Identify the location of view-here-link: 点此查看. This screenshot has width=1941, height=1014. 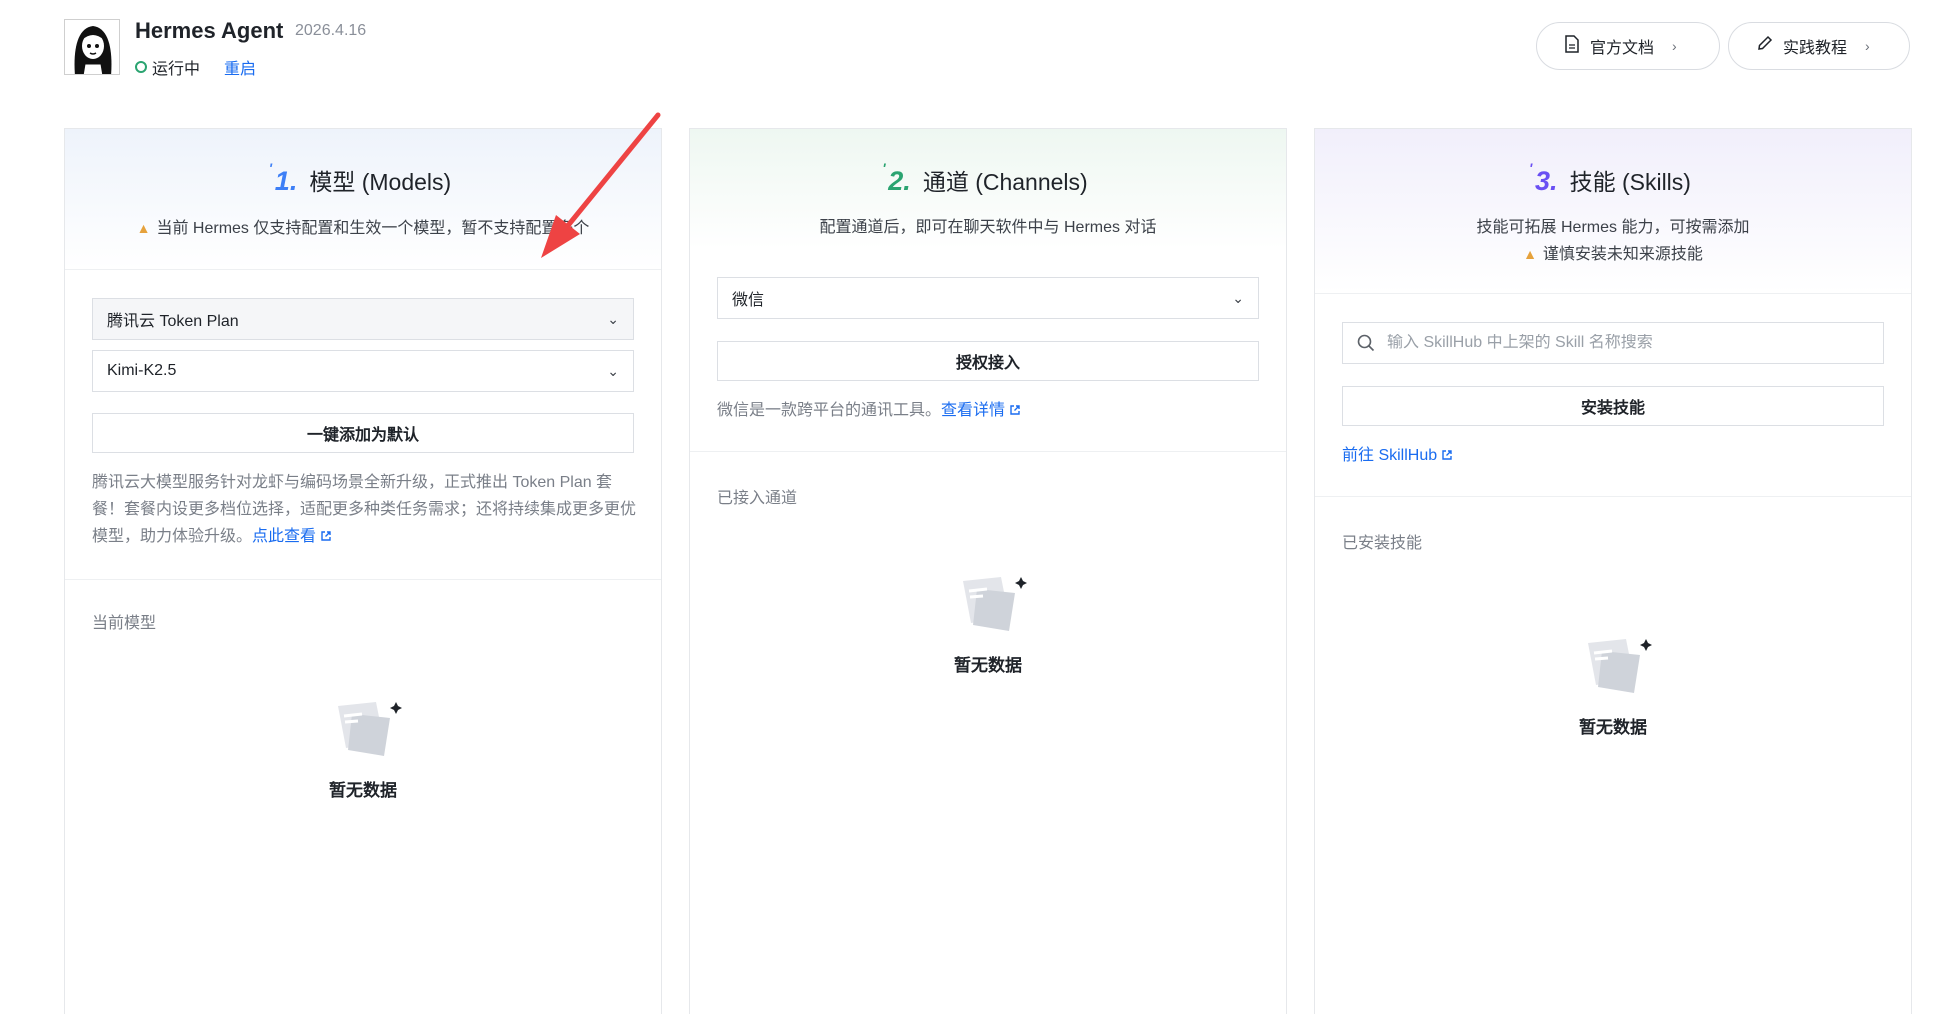
(292, 536).